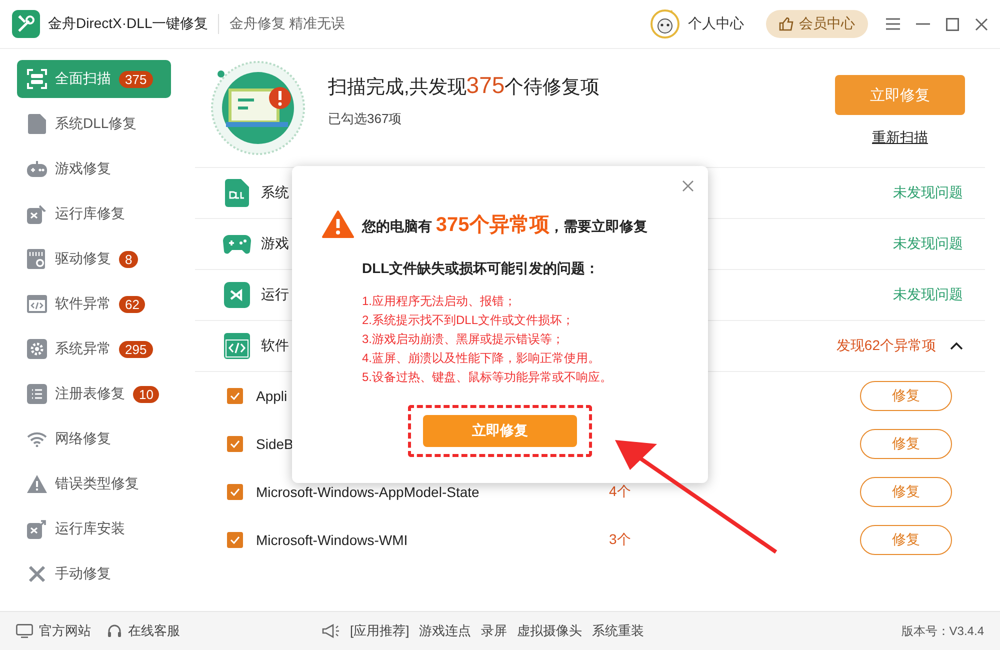  Describe the element at coordinates (886, 346) in the screenshot. I see `status-text: 发现62个异常项` at that location.